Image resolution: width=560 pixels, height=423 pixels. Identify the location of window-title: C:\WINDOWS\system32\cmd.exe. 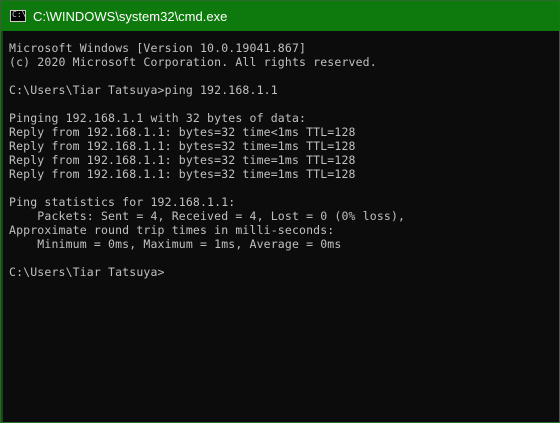
(130, 16).